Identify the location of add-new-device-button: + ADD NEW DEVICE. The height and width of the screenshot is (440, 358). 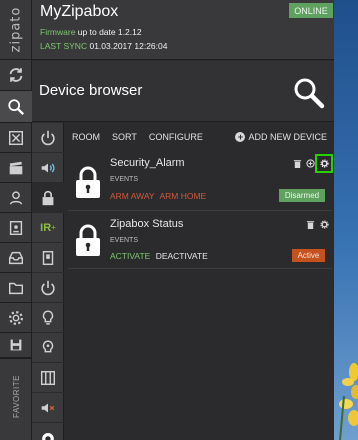
(281, 137).